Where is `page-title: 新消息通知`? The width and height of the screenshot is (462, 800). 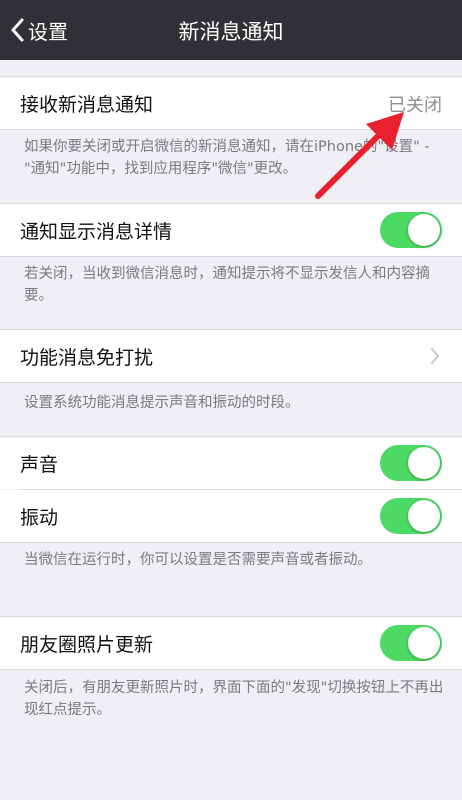
page-title: 新消息通知 is located at coordinates (231, 32).